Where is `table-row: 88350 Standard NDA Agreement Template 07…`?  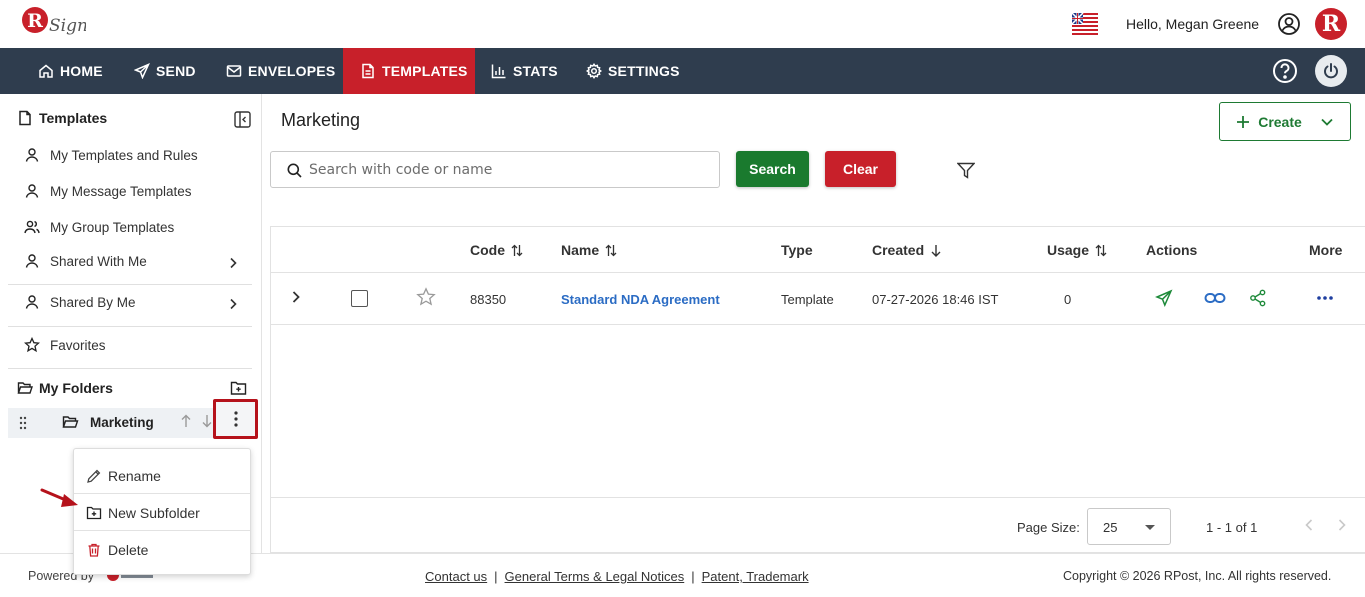
table-row: 88350 Standard NDA Agreement Template 07… is located at coordinates (818, 299).